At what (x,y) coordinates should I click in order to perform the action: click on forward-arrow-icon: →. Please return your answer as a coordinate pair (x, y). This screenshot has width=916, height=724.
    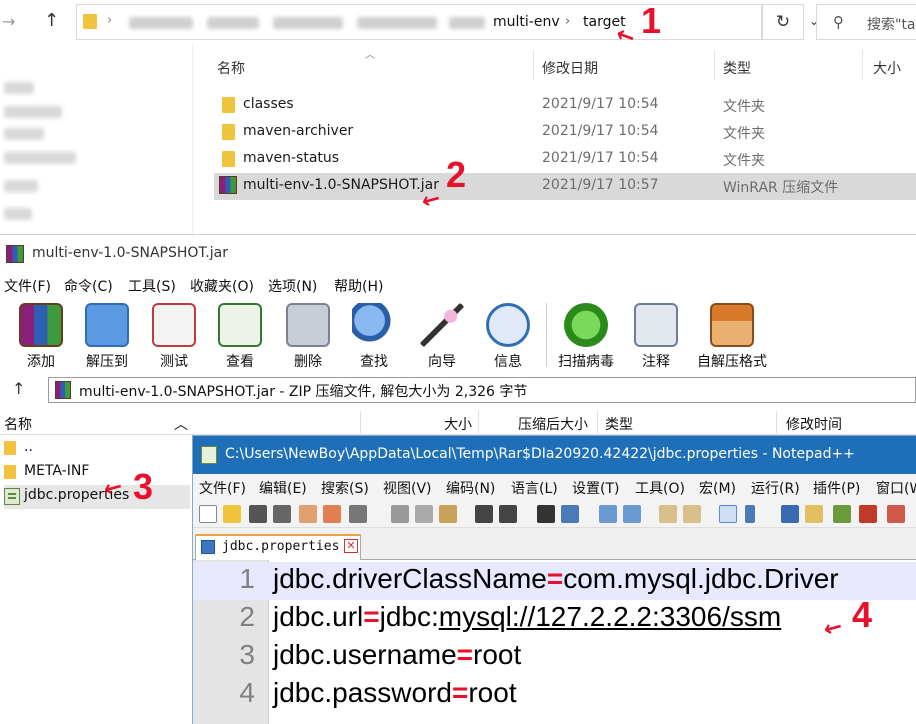
    Looking at the image, I should click on (8, 21).